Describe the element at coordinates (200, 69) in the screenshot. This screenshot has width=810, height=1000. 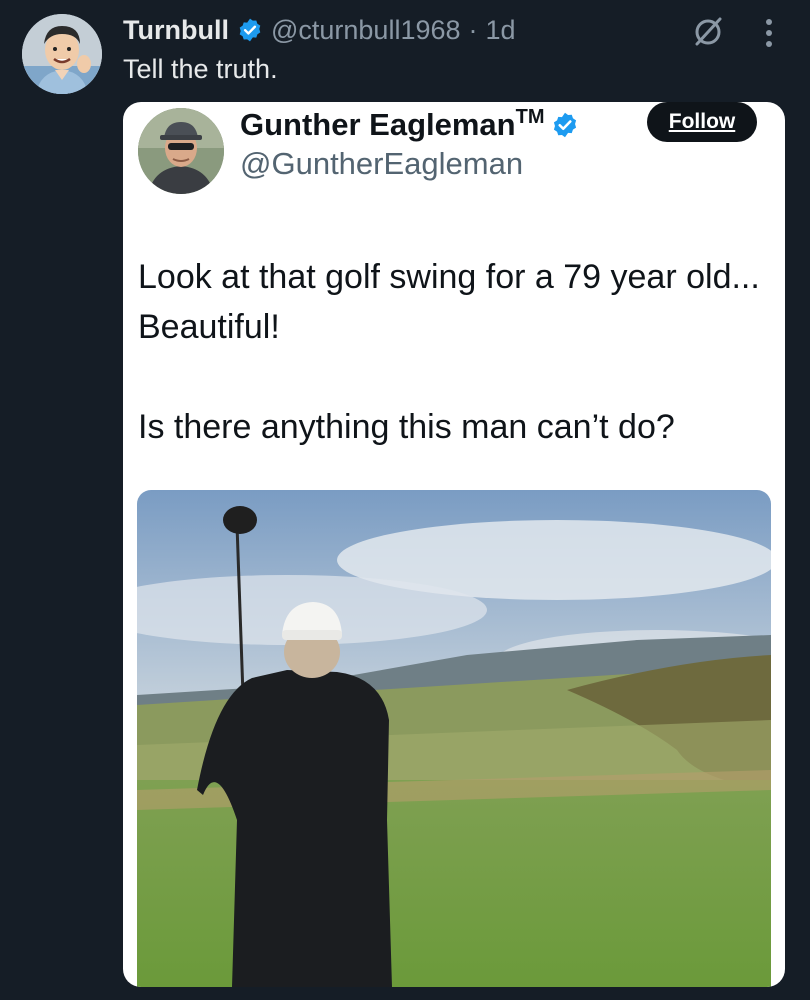
I see `tweet-text: Tell the truth.` at that location.